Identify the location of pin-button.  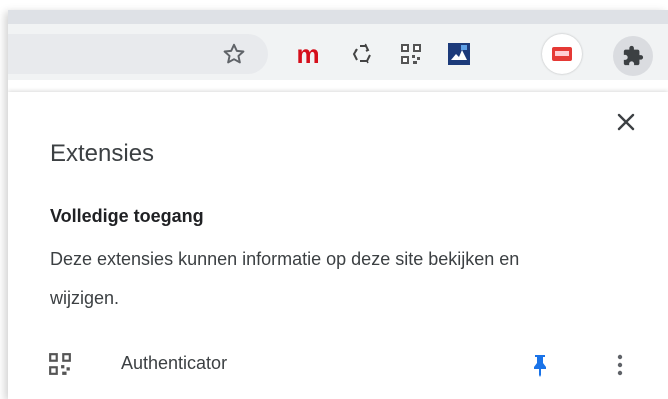
(540, 365).